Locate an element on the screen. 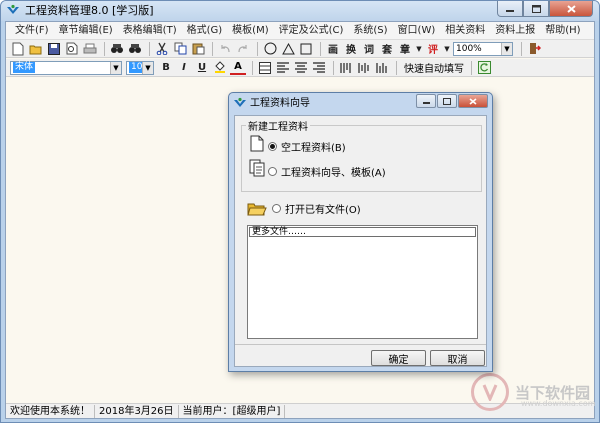 Image resolution: width=600 pixels, height=423 pixels. template-apply-button: 套 is located at coordinates (387, 49).